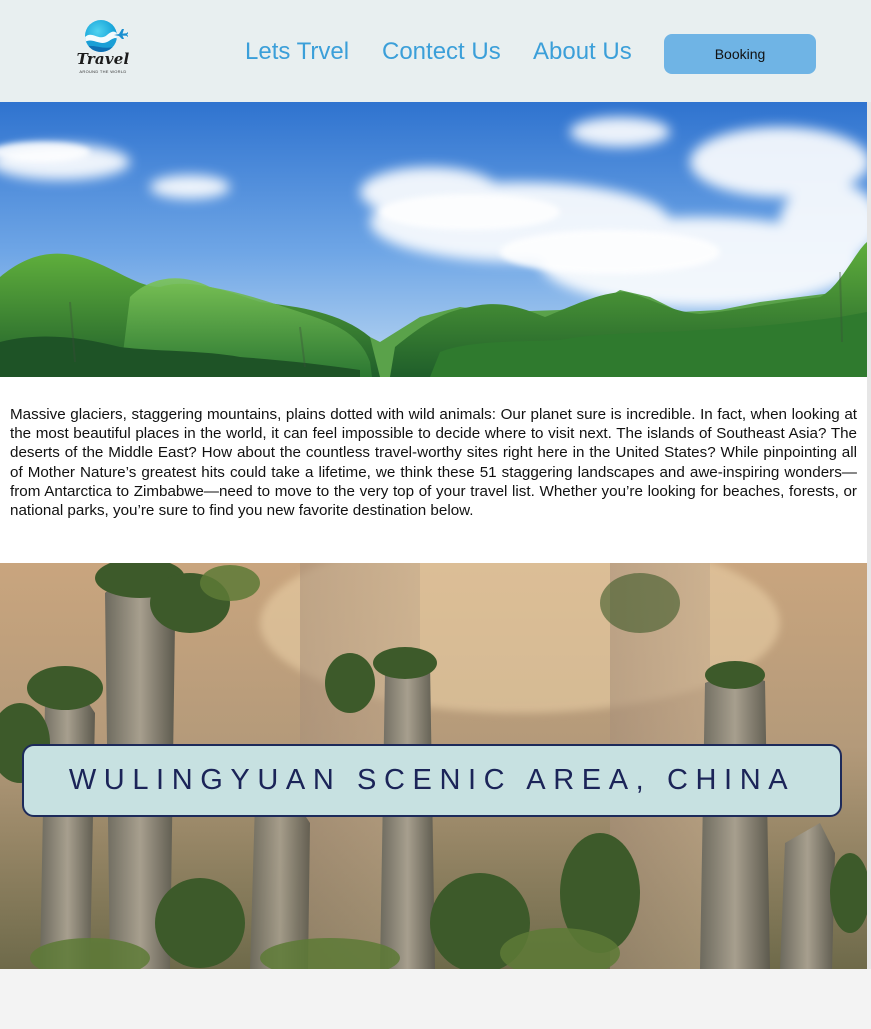 The height and width of the screenshot is (1029, 871). I want to click on logo-tagline: AROUND THE WORLD, so click(103, 71).